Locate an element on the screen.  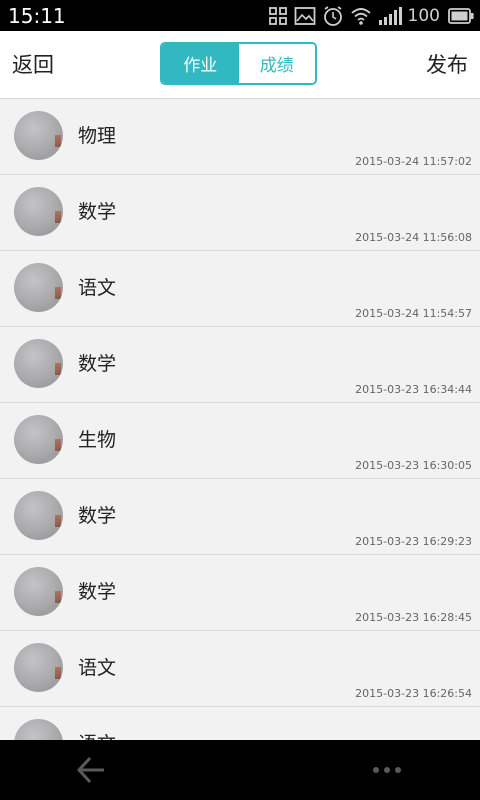
status-icons: 100 is located at coordinates (371, 16).